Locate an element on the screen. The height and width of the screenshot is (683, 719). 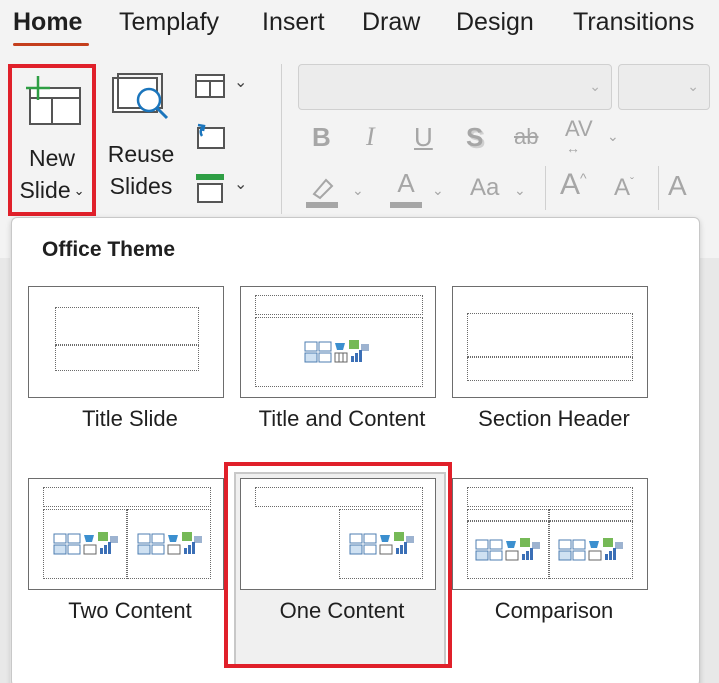
font-size-combo: ⌄ is located at coordinates (664, 87).